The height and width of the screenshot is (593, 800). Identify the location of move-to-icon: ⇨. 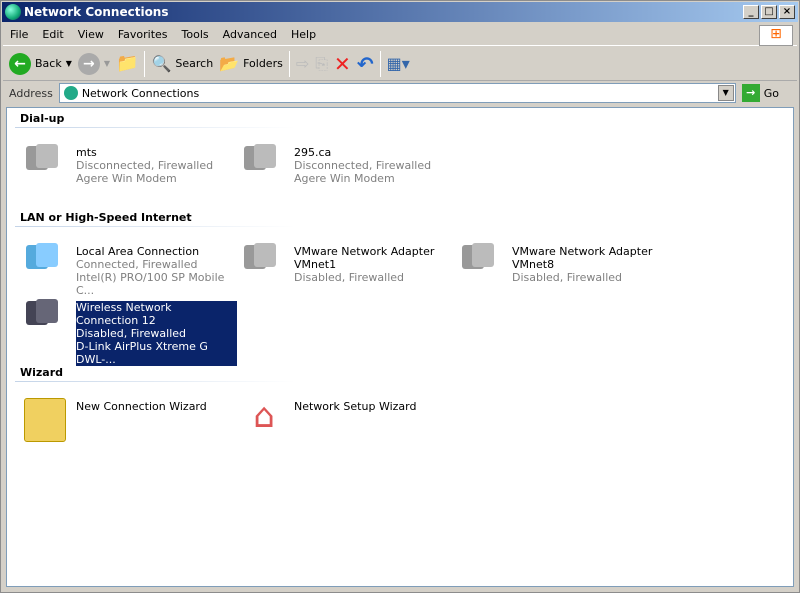
(302, 63).